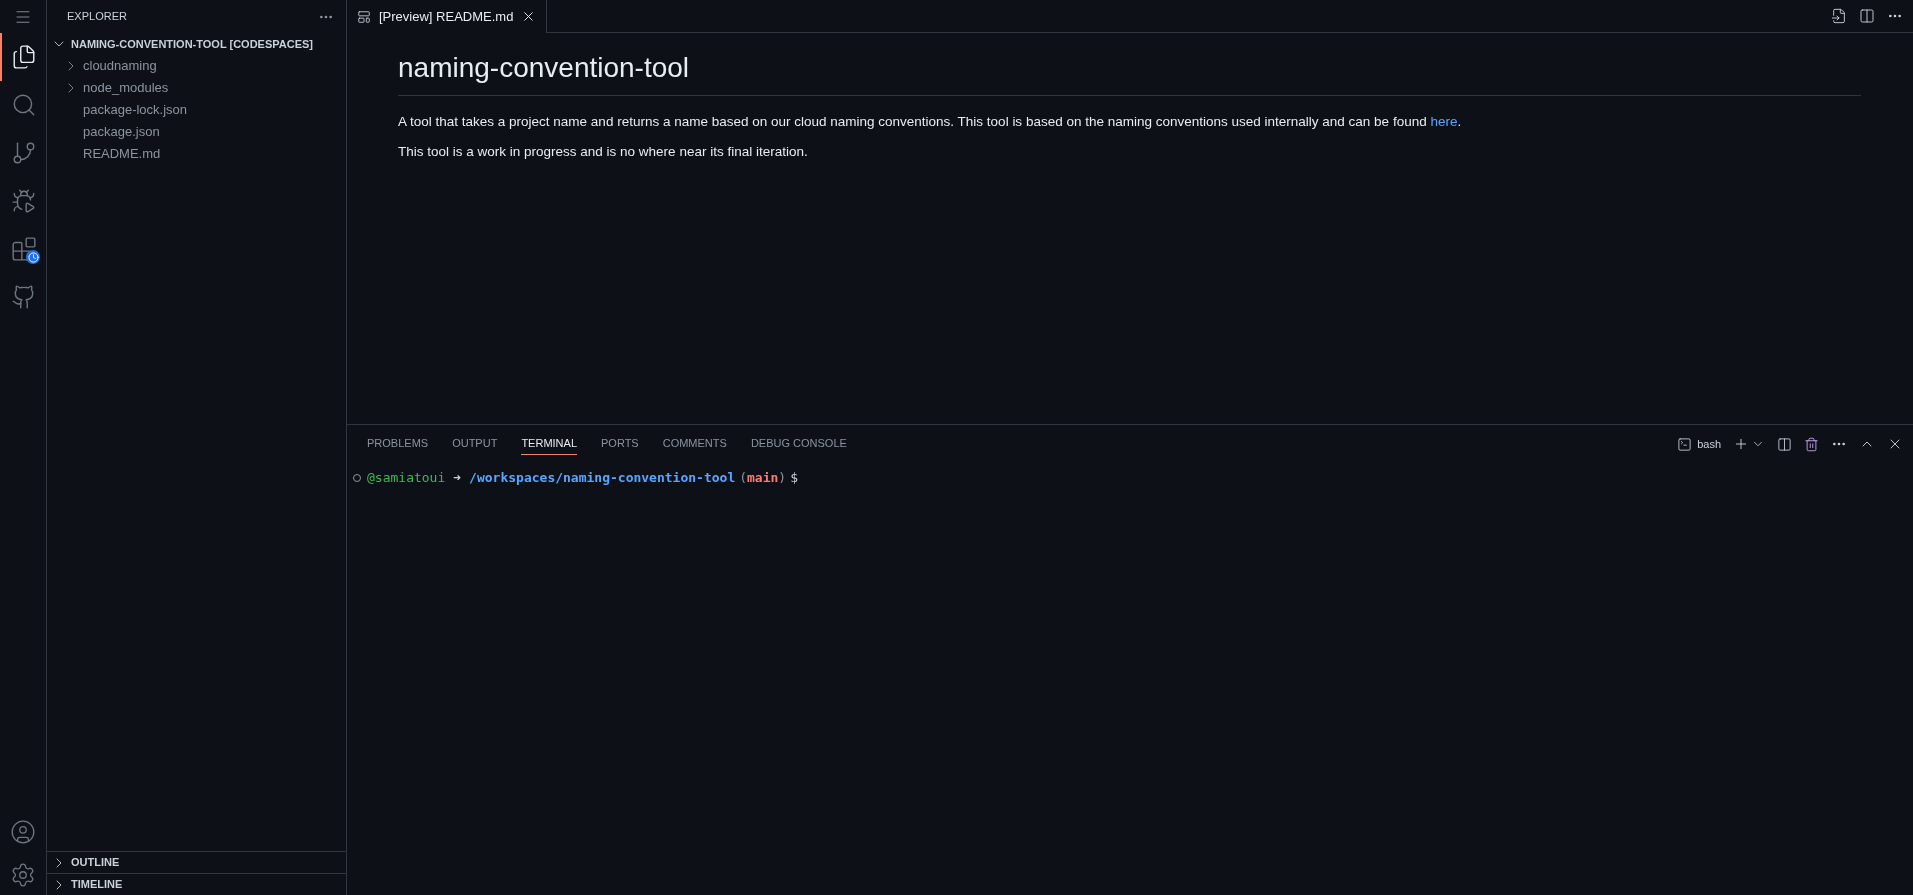  Describe the element at coordinates (582, 478) in the screenshot. I see `terminal-line: @samiatoui ➜ /workspaces/naming-convention-tool (main) $` at that location.